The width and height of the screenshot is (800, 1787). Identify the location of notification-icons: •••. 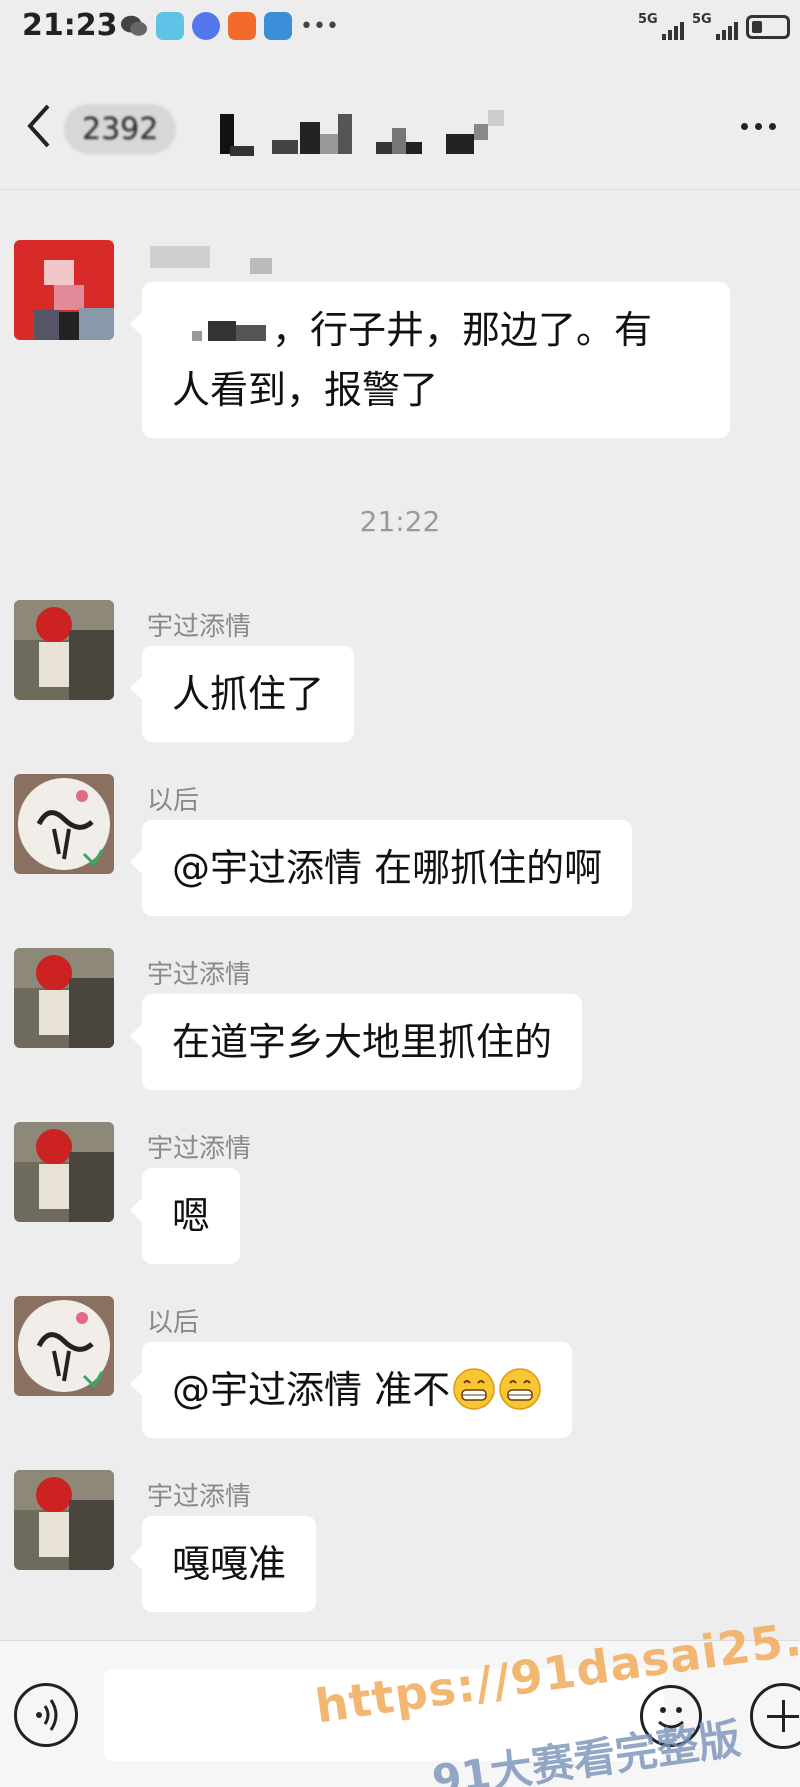
(229, 26).